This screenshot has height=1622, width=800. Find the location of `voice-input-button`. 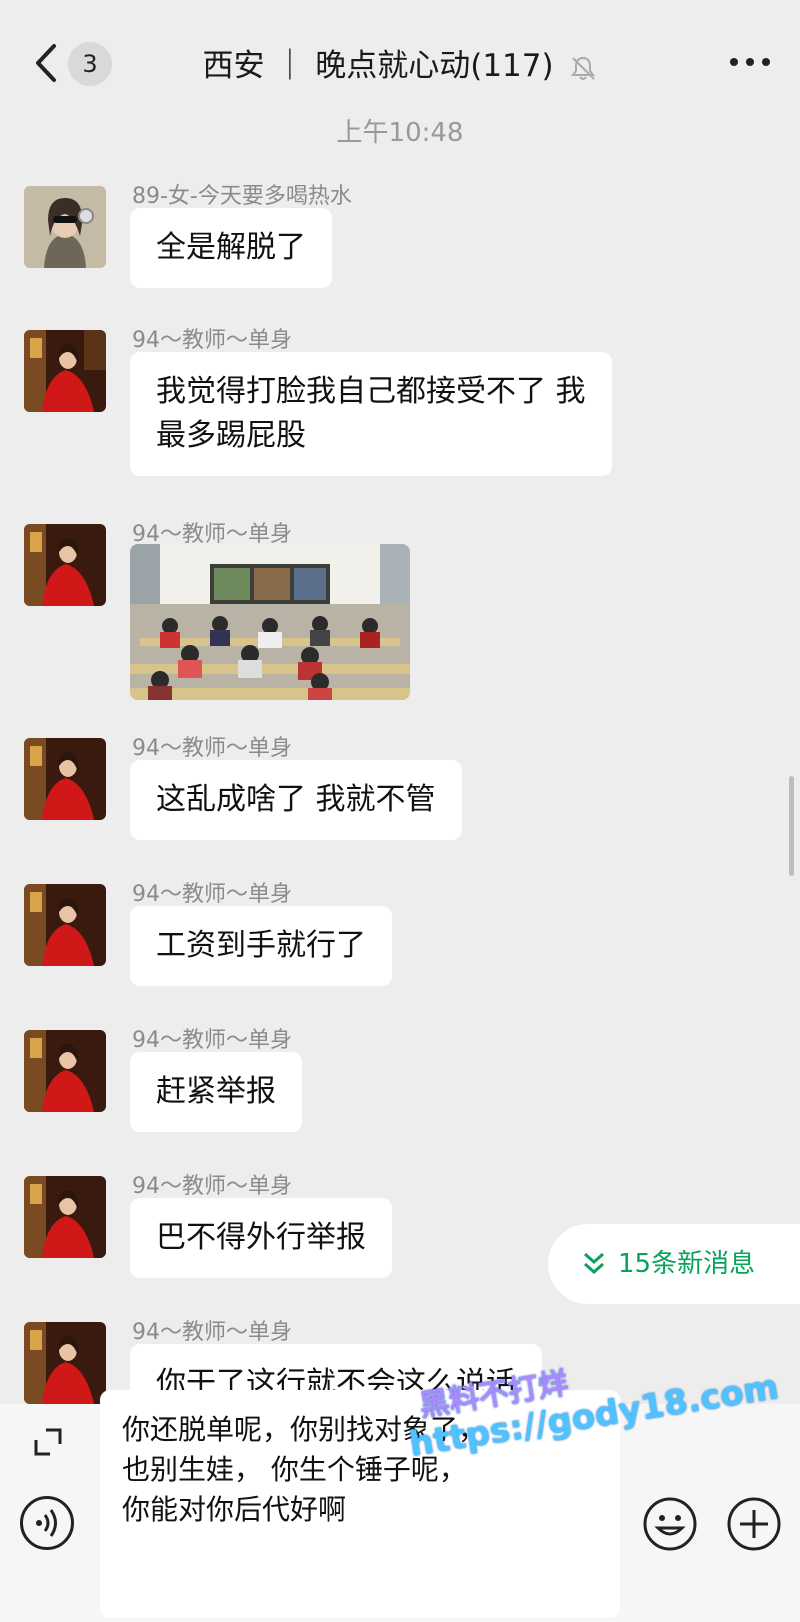

voice-input-button is located at coordinates (47, 1523).